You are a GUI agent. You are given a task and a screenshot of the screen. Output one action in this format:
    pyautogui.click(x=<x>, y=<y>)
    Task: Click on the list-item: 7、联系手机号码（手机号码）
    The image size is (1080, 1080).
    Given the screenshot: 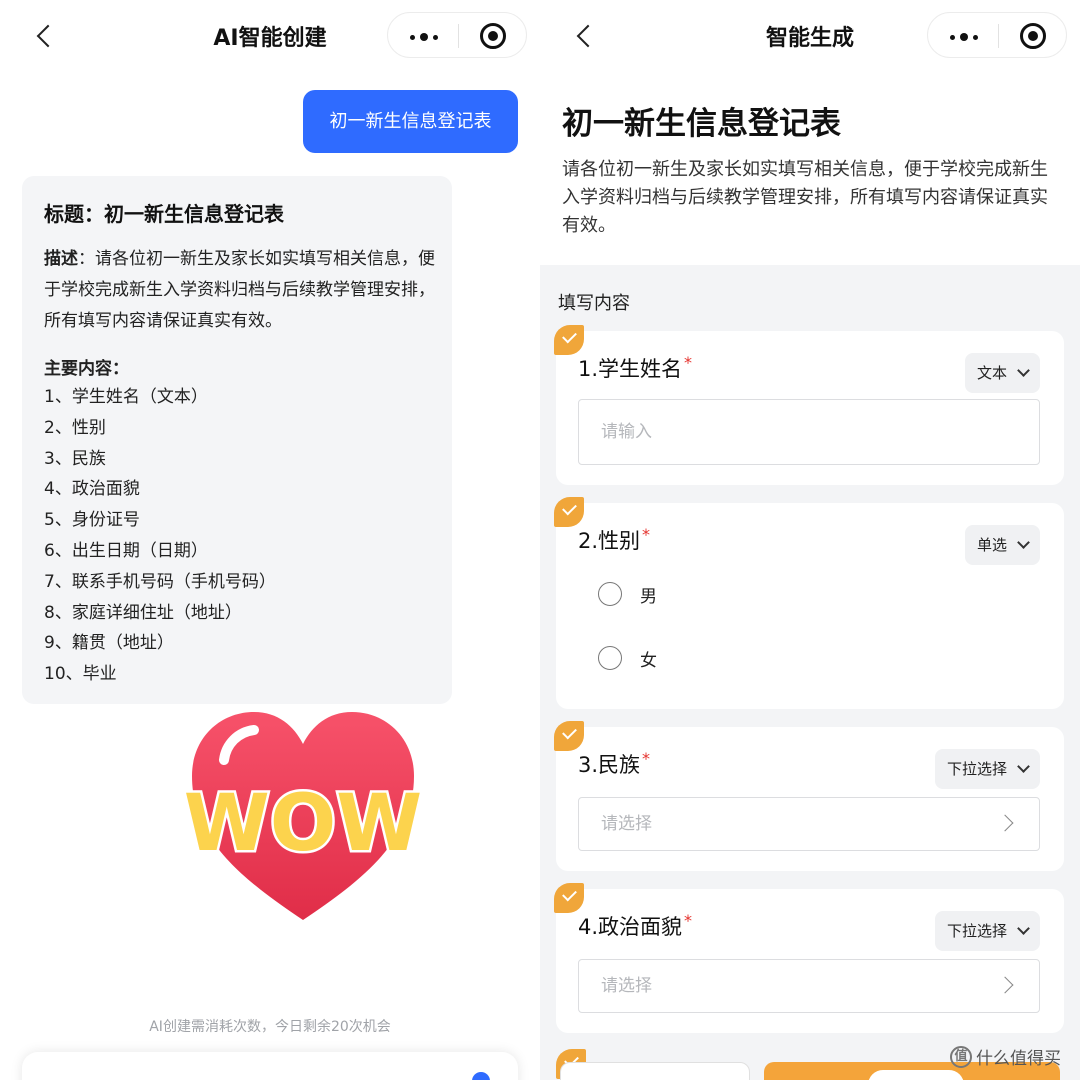 What is the action you would take?
    pyautogui.click(x=160, y=581)
    